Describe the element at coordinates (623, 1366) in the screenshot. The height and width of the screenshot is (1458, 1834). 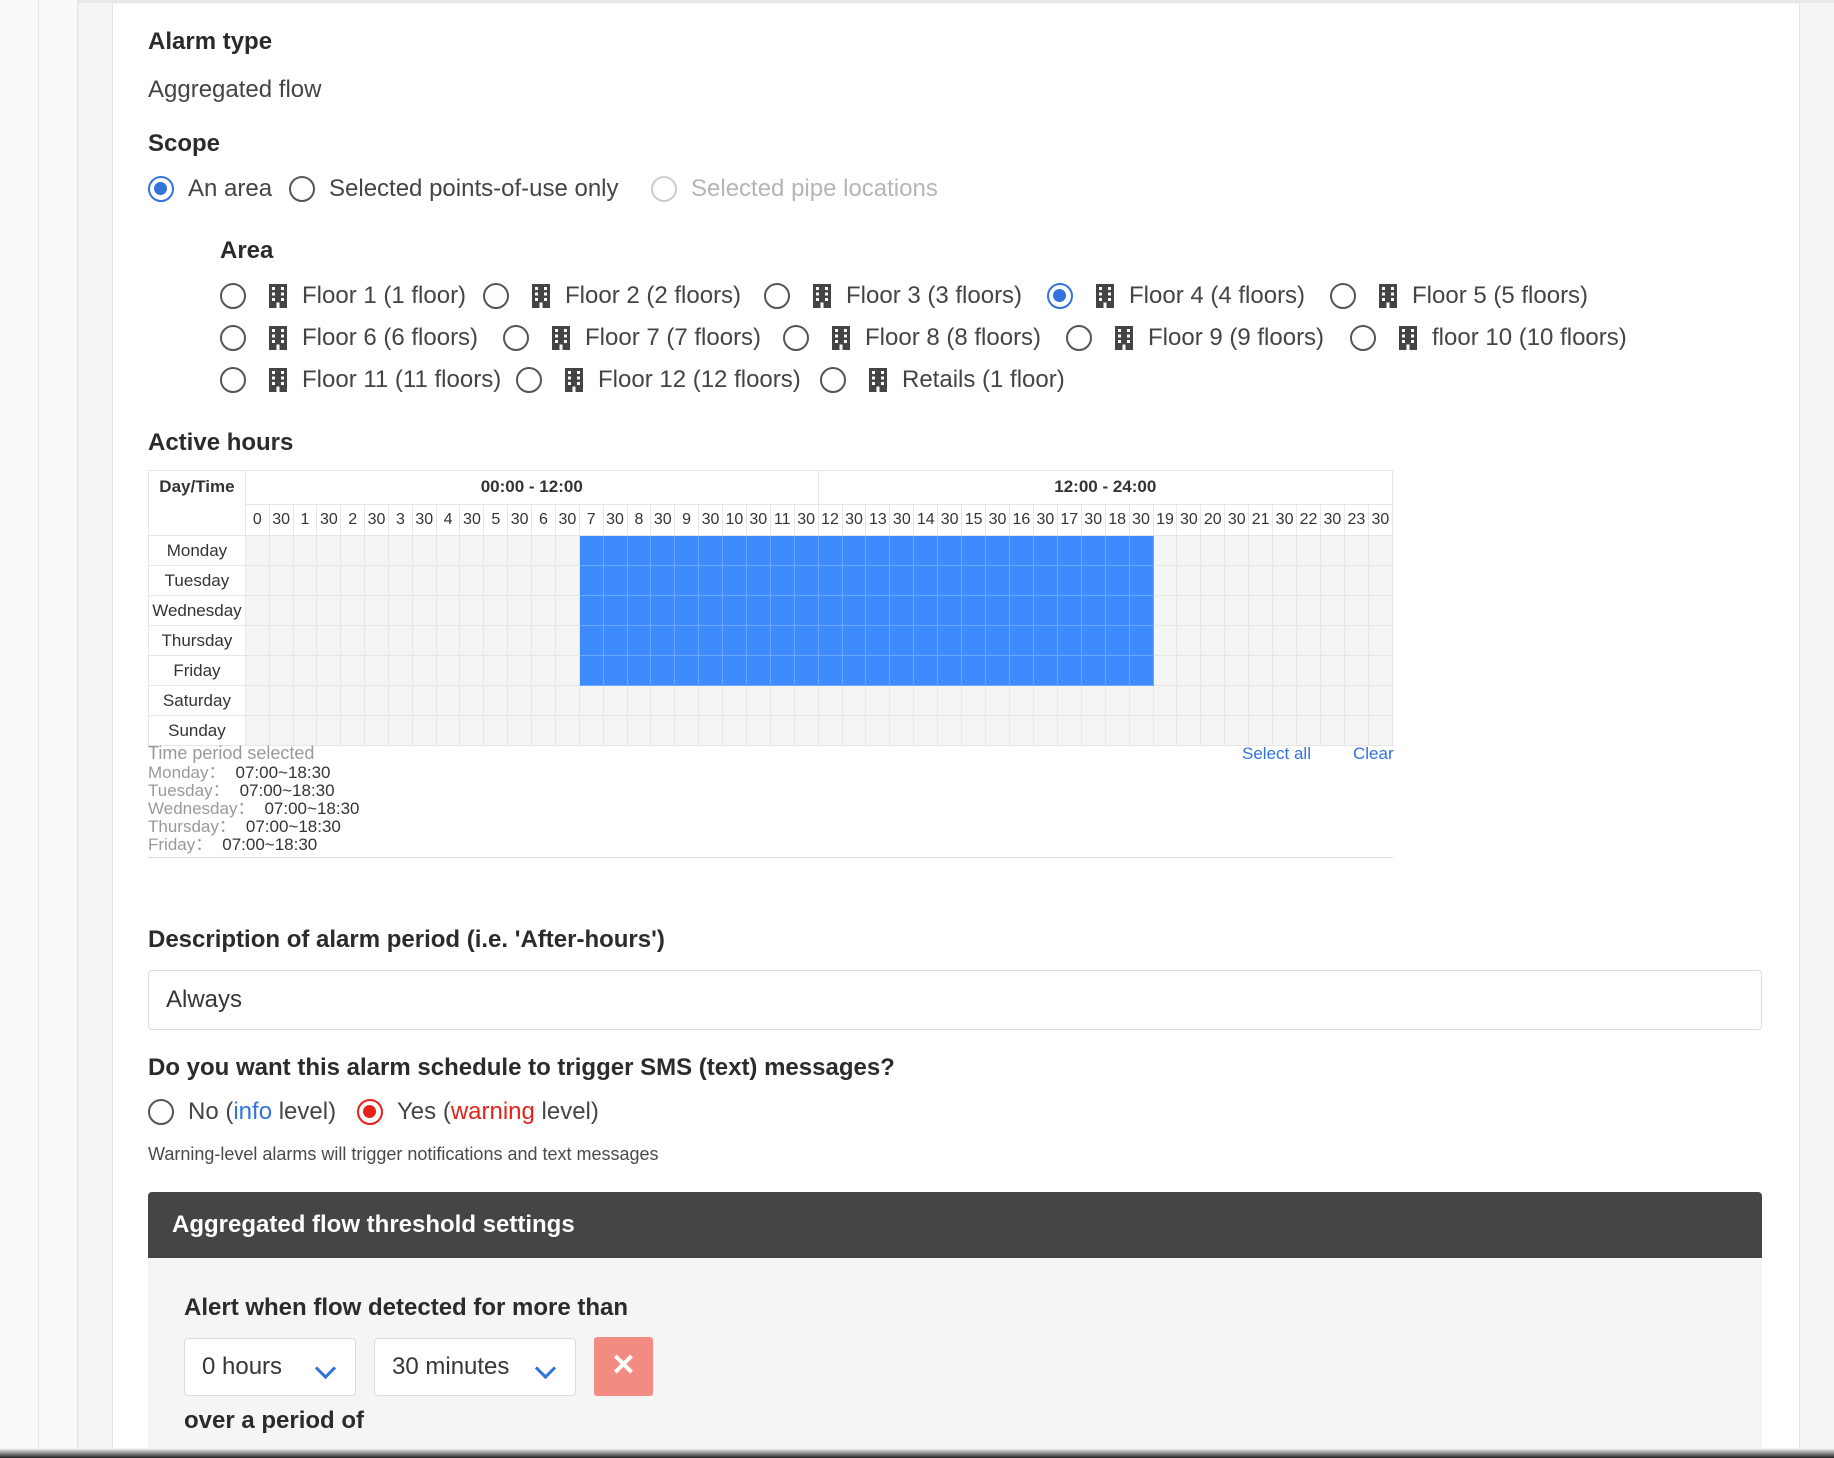
I see `remove-condition-button: ✕` at that location.